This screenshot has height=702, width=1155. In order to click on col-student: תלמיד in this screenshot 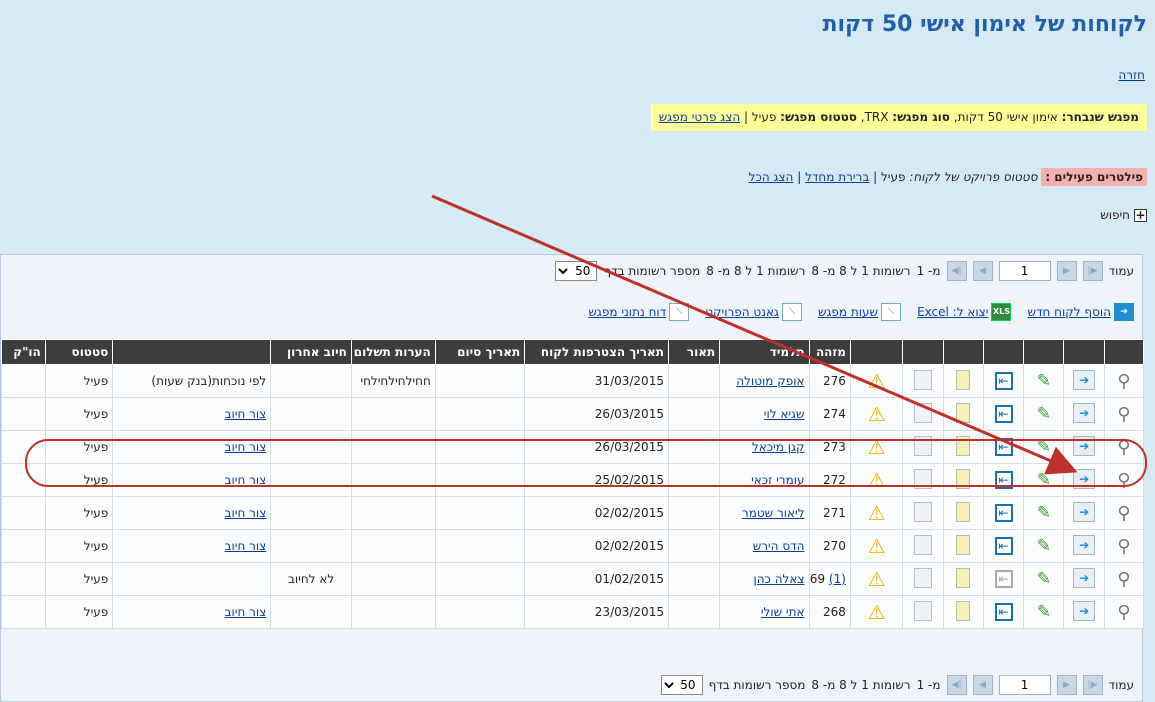, I will do `click(764, 352)`.